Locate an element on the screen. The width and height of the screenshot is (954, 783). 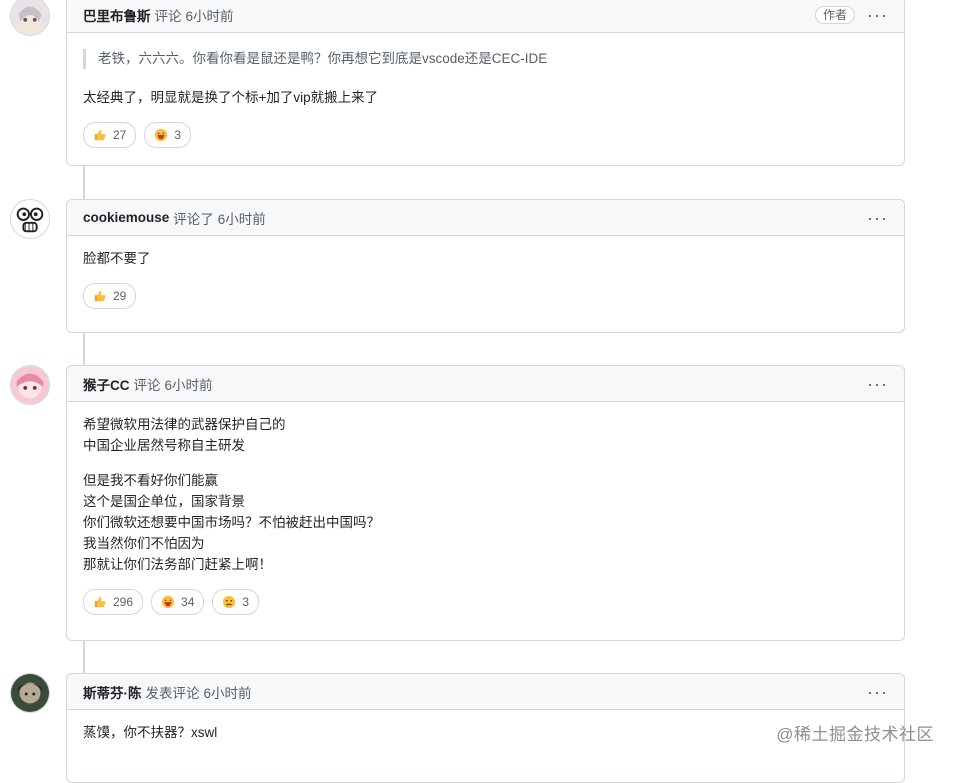
comment-text: 太经典了，明显就是换了个标+加了vip就搬上来了 is located at coordinates (231, 97).